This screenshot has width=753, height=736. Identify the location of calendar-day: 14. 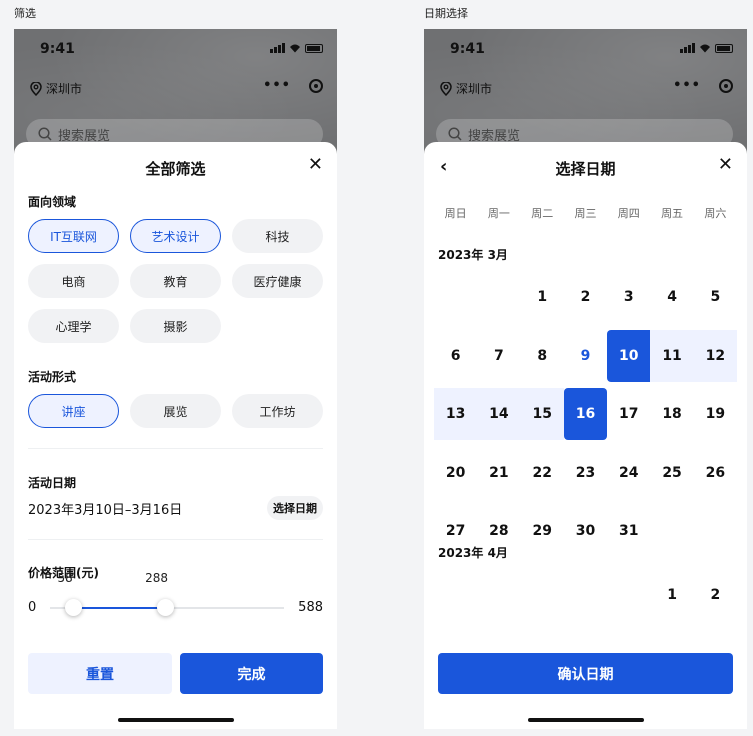
(499, 414).